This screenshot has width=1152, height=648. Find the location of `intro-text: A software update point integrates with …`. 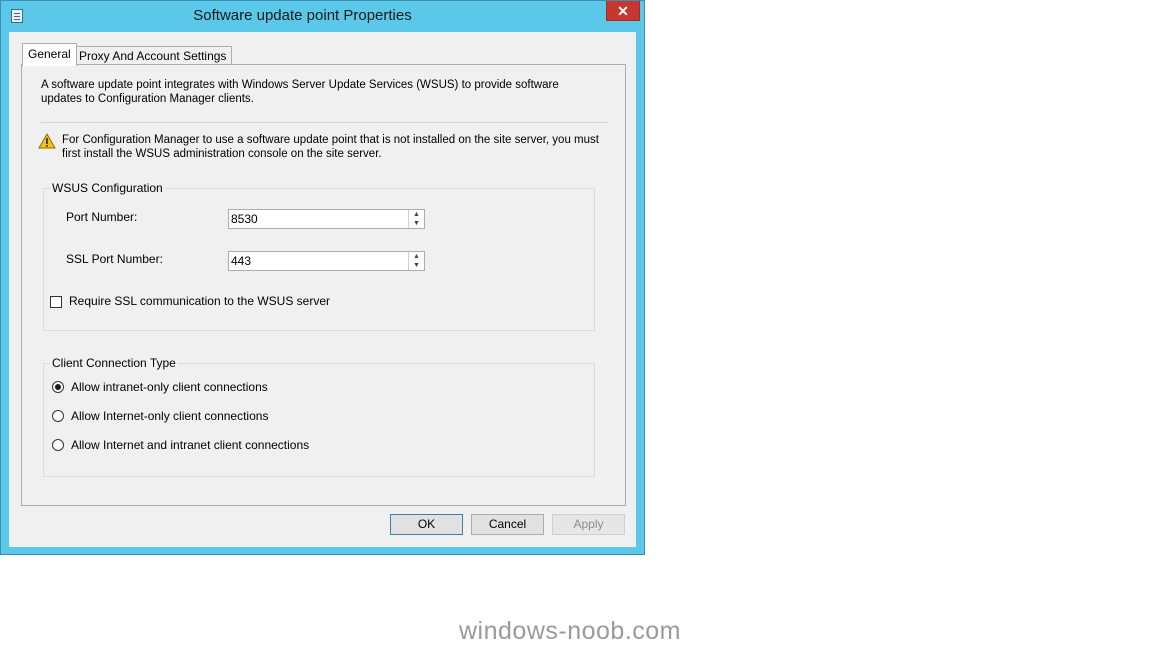

intro-text: A software update point integrates with … is located at coordinates (300, 92).